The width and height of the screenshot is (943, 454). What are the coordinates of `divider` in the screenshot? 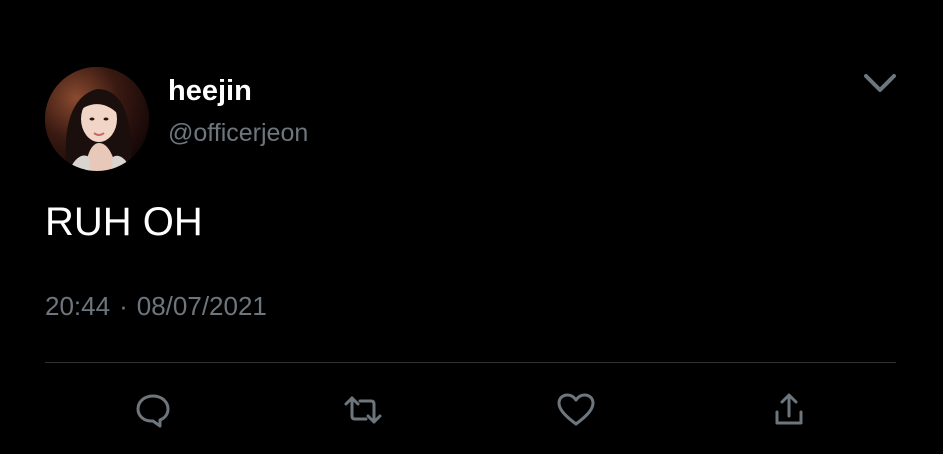 It's located at (470, 362).